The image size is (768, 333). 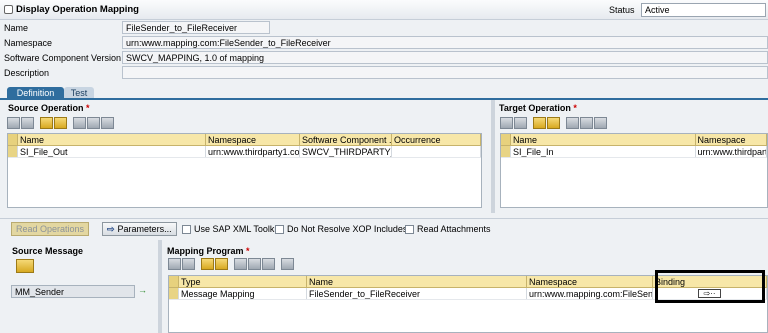 I want to click on use-sap-xml-toolkit-checkbox: Use SAP XML Toolkit, so click(x=230, y=229).